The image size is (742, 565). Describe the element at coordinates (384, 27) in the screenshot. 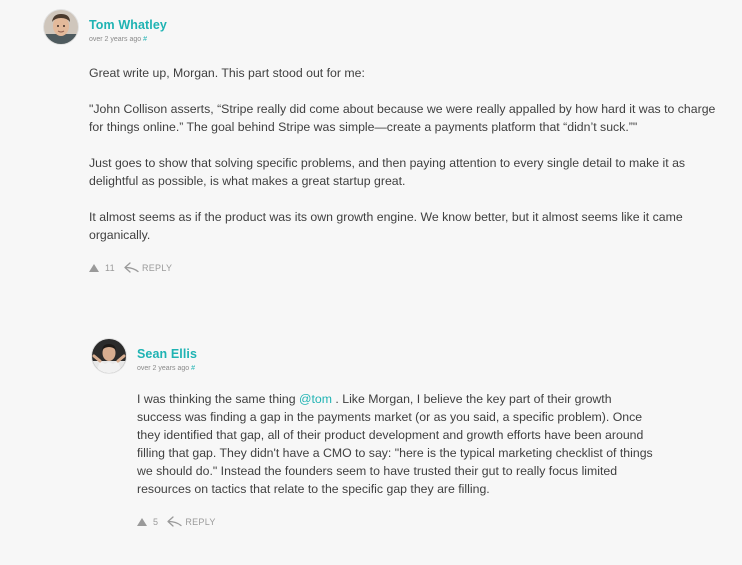

I see `comment-header: Tom Whatley over 2 years ago #` at that location.